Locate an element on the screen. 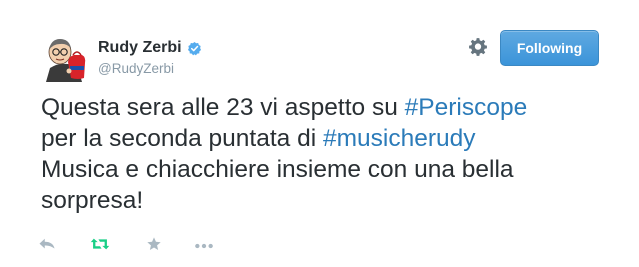 The width and height of the screenshot is (639, 267). favorite-icon is located at coordinates (154, 246).